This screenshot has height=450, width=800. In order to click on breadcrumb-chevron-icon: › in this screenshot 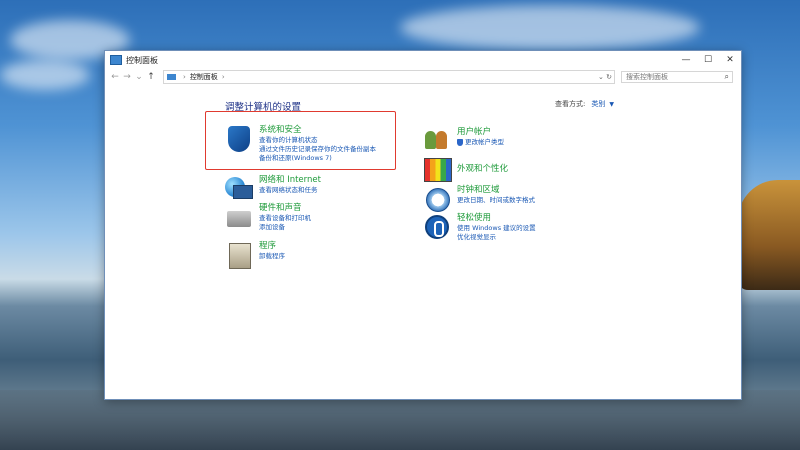, I will do `click(223, 77)`.